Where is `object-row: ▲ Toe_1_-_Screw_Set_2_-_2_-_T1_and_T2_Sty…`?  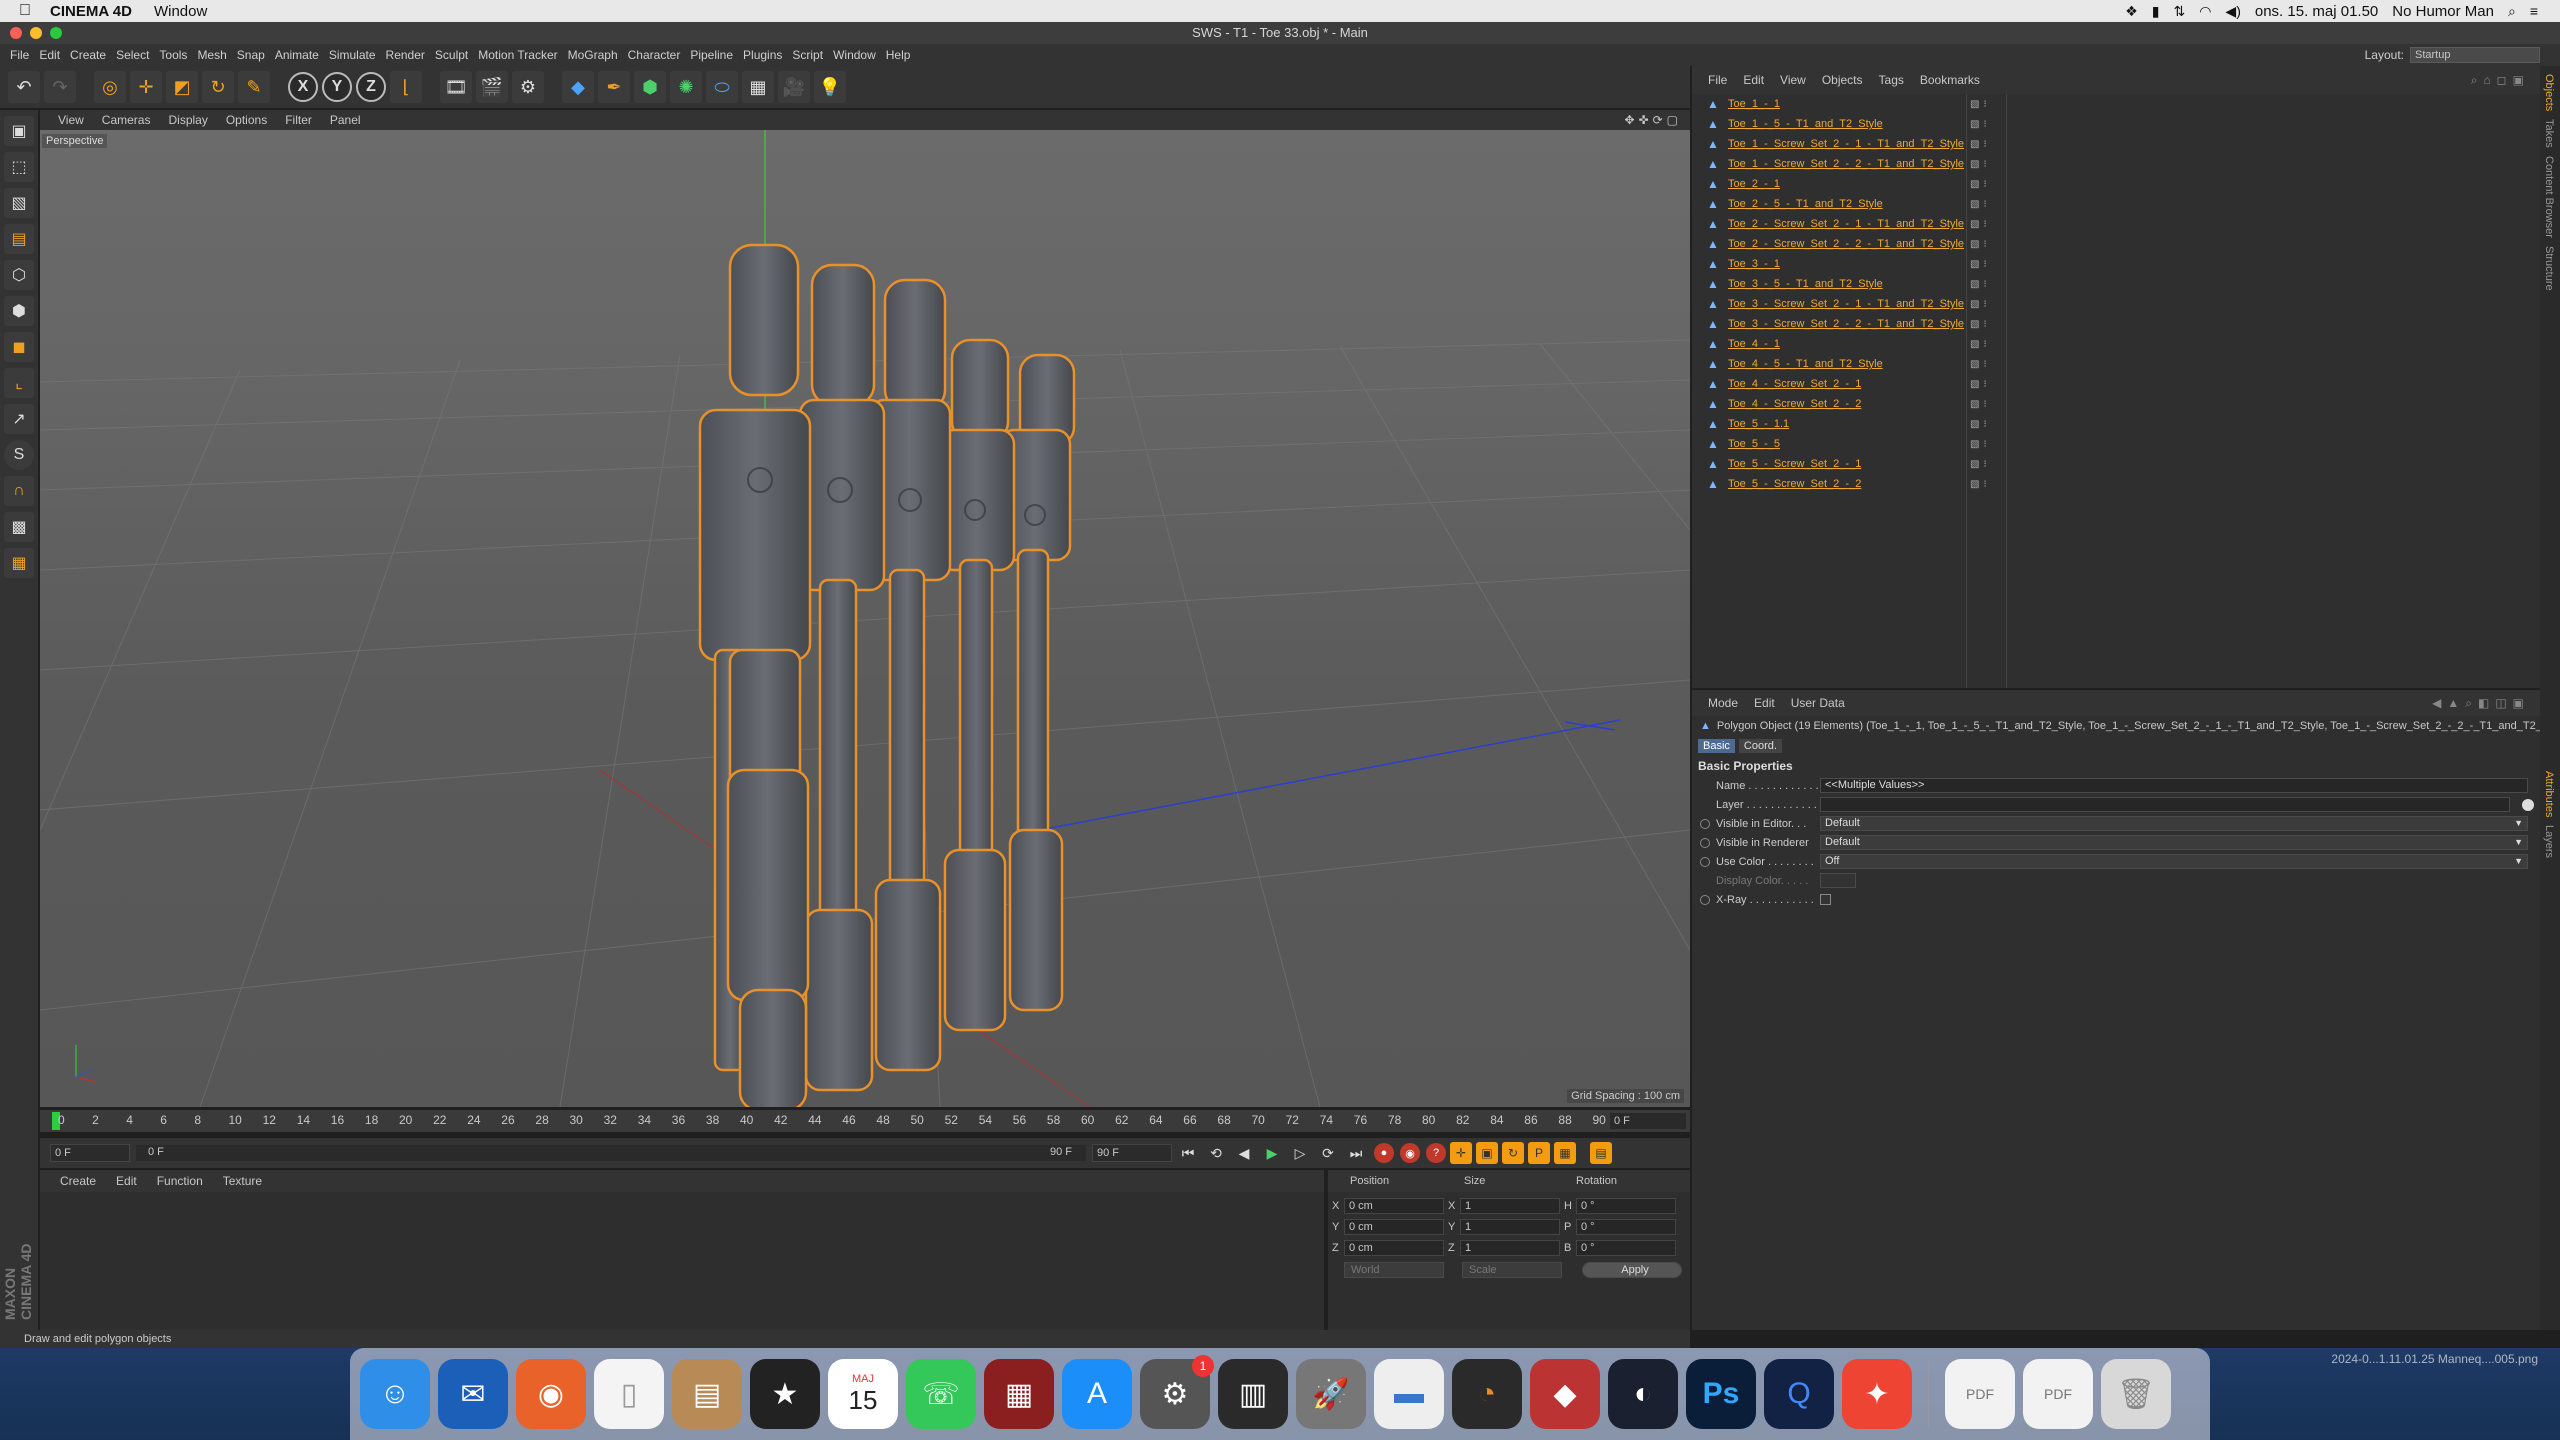 object-row: ▲ Toe_1_-_Screw_Set_2_-_2_-_T1_and_T2_Sty… is located at coordinates (2116, 164).